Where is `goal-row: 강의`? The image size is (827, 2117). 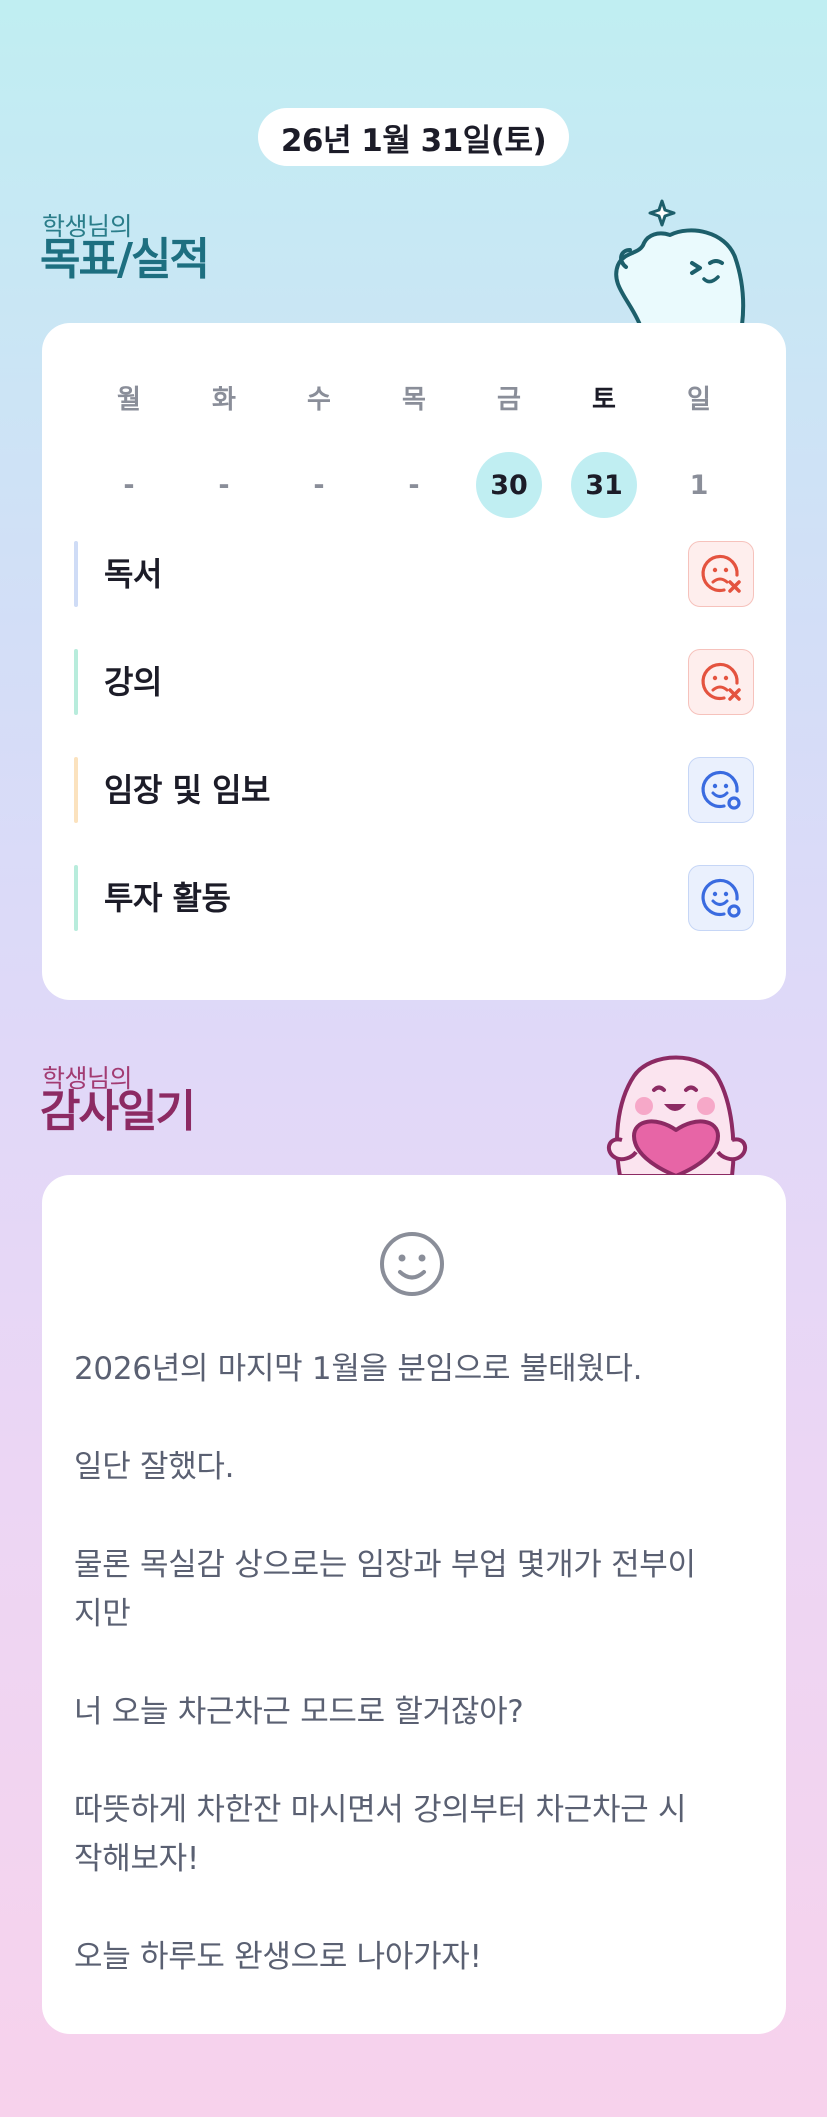 goal-row: 강의 is located at coordinates (414, 682).